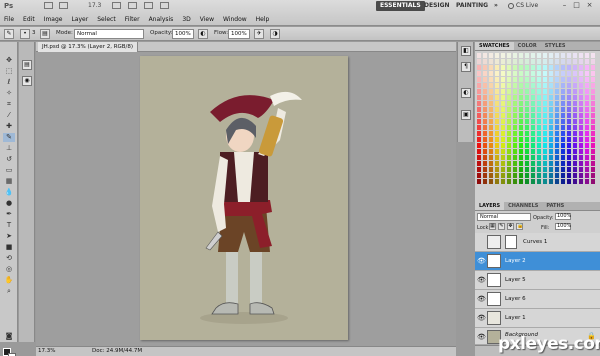 The image size is (600, 356). I want to click on brush-panel-icon: ¶, so click(466, 67).